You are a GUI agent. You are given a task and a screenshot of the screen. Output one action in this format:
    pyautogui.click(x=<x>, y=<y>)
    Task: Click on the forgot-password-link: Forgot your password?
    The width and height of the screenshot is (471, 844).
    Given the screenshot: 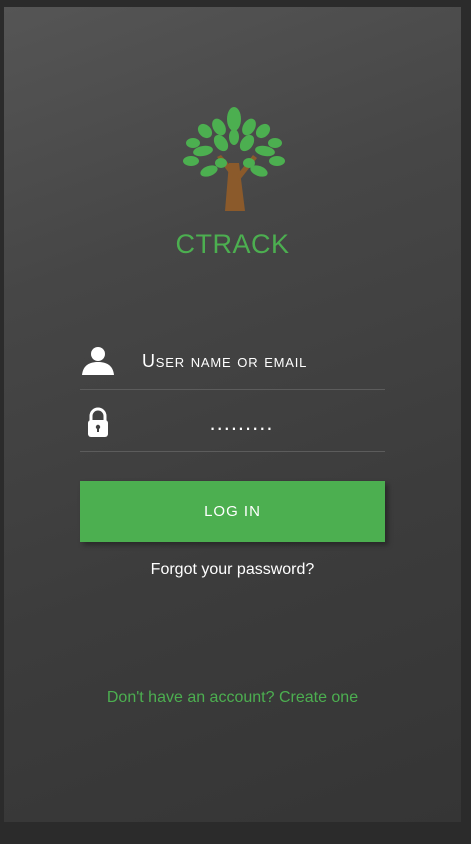 What is the action you would take?
    pyautogui.click(x=232, y=570)
    